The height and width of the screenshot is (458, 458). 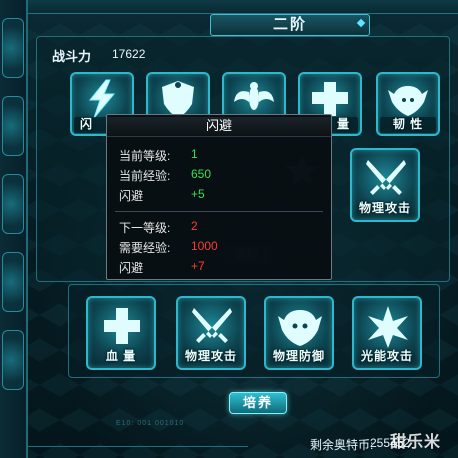 What do you see at coordinates (131, 196) in the screenshot?
I see `tooltip-current-dodge-label: 闪避` at bounding box center [131, 196].